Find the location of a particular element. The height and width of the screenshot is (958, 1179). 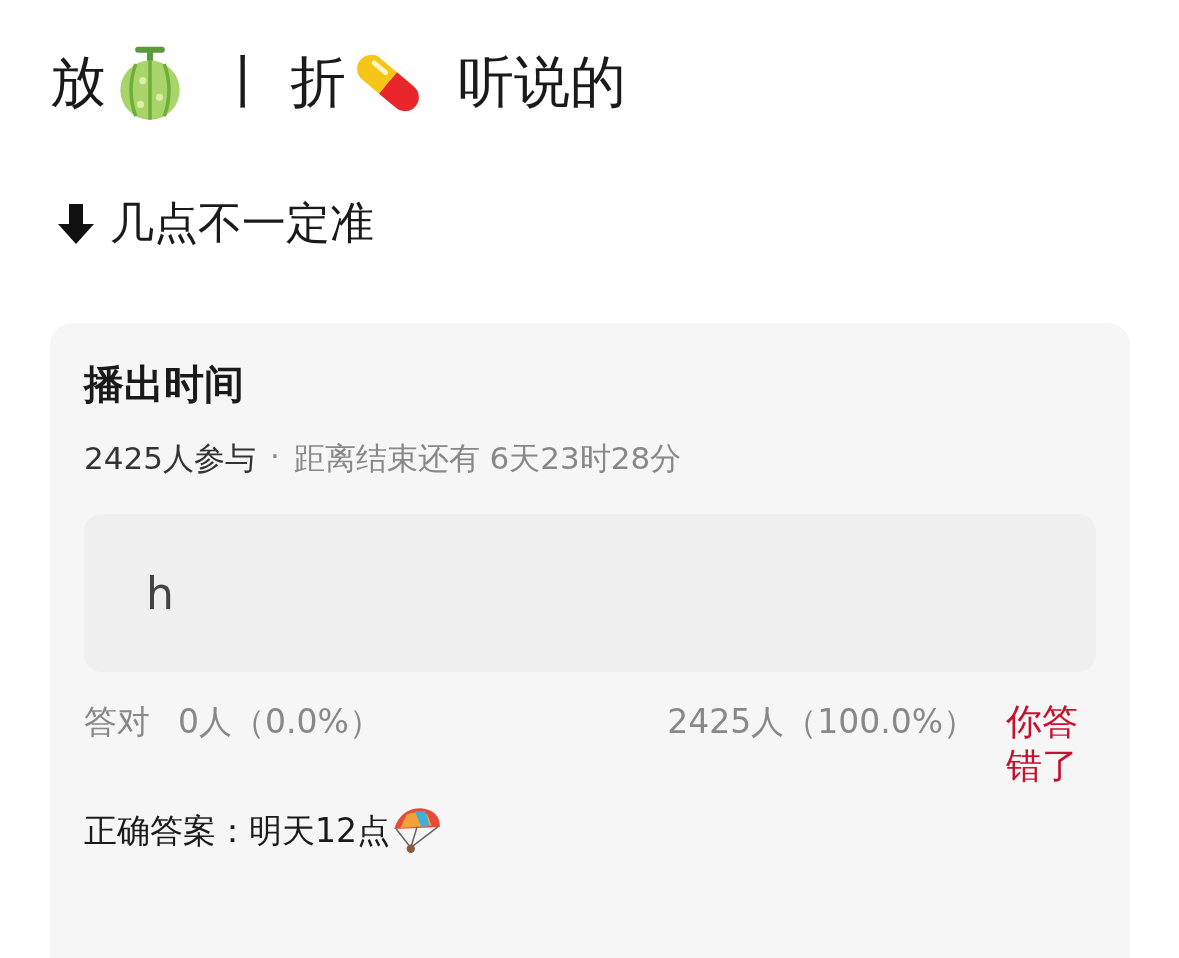

headline-text: 丨 折 is located at coordinates (281, 82).